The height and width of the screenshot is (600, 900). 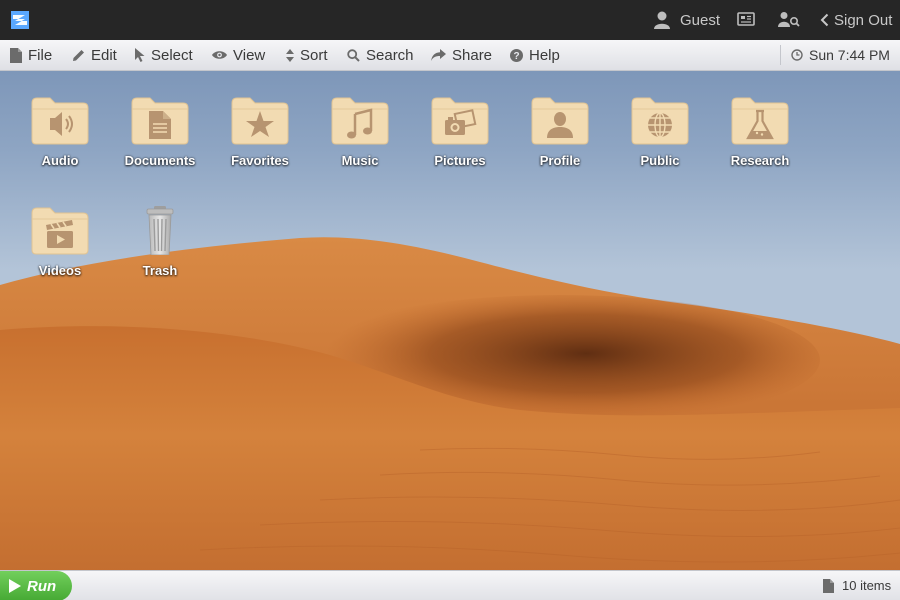 What do you see at coordinates (450, 585) in the screenshot?
I see `bottom-bar: Run 10 items` at bounding box center [450, 585].